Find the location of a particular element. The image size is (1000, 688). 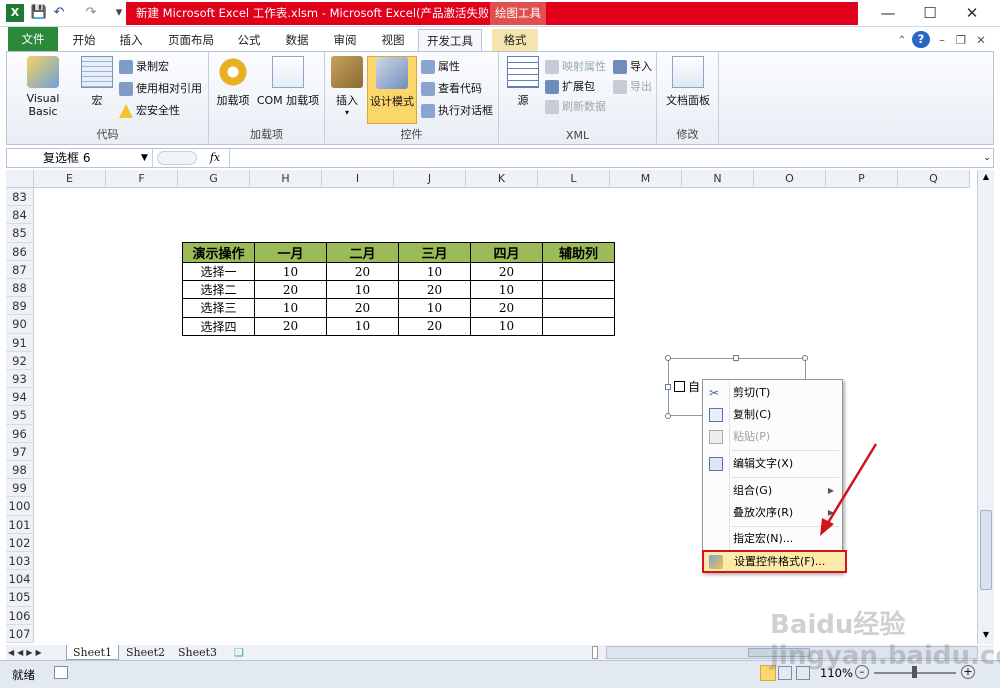

tab-home: 开始 is located at coordinates (84, 40).